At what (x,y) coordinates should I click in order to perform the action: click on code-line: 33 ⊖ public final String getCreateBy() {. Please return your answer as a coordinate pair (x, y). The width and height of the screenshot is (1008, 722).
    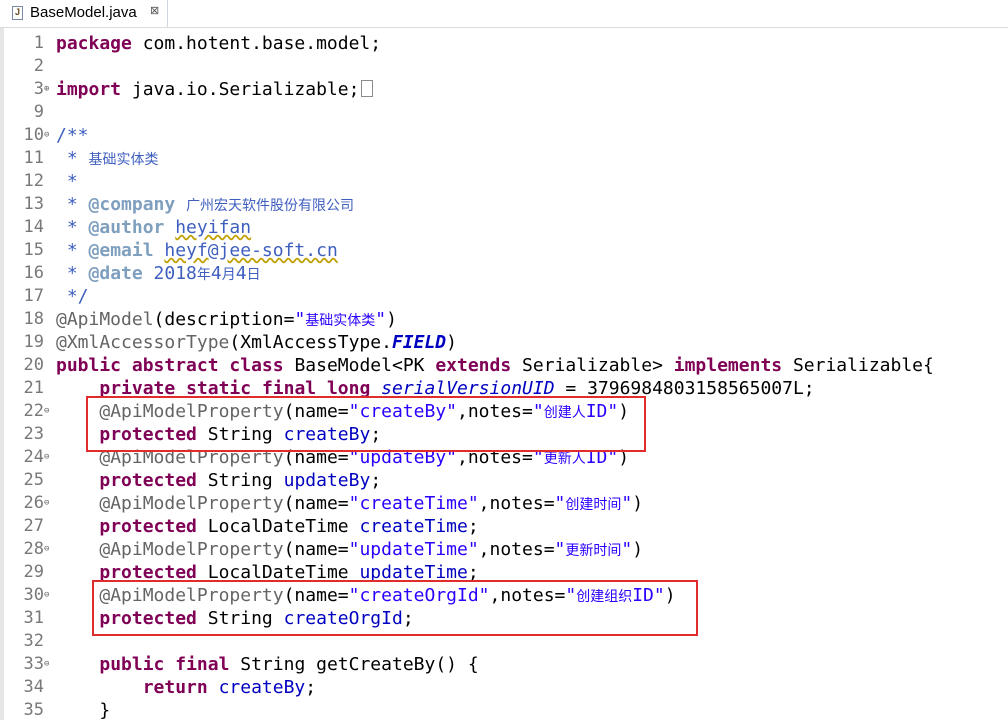
    Looking at the image, I should click on (504, 664).